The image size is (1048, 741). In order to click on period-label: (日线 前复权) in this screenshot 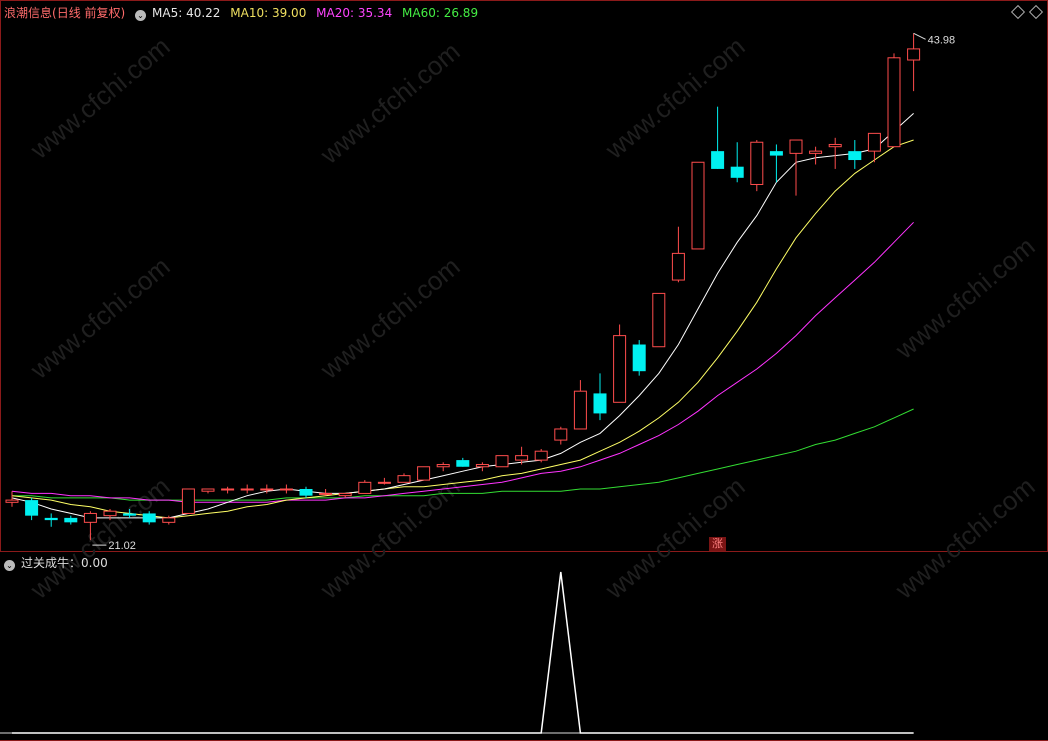, I will do `click(89, 13)`.